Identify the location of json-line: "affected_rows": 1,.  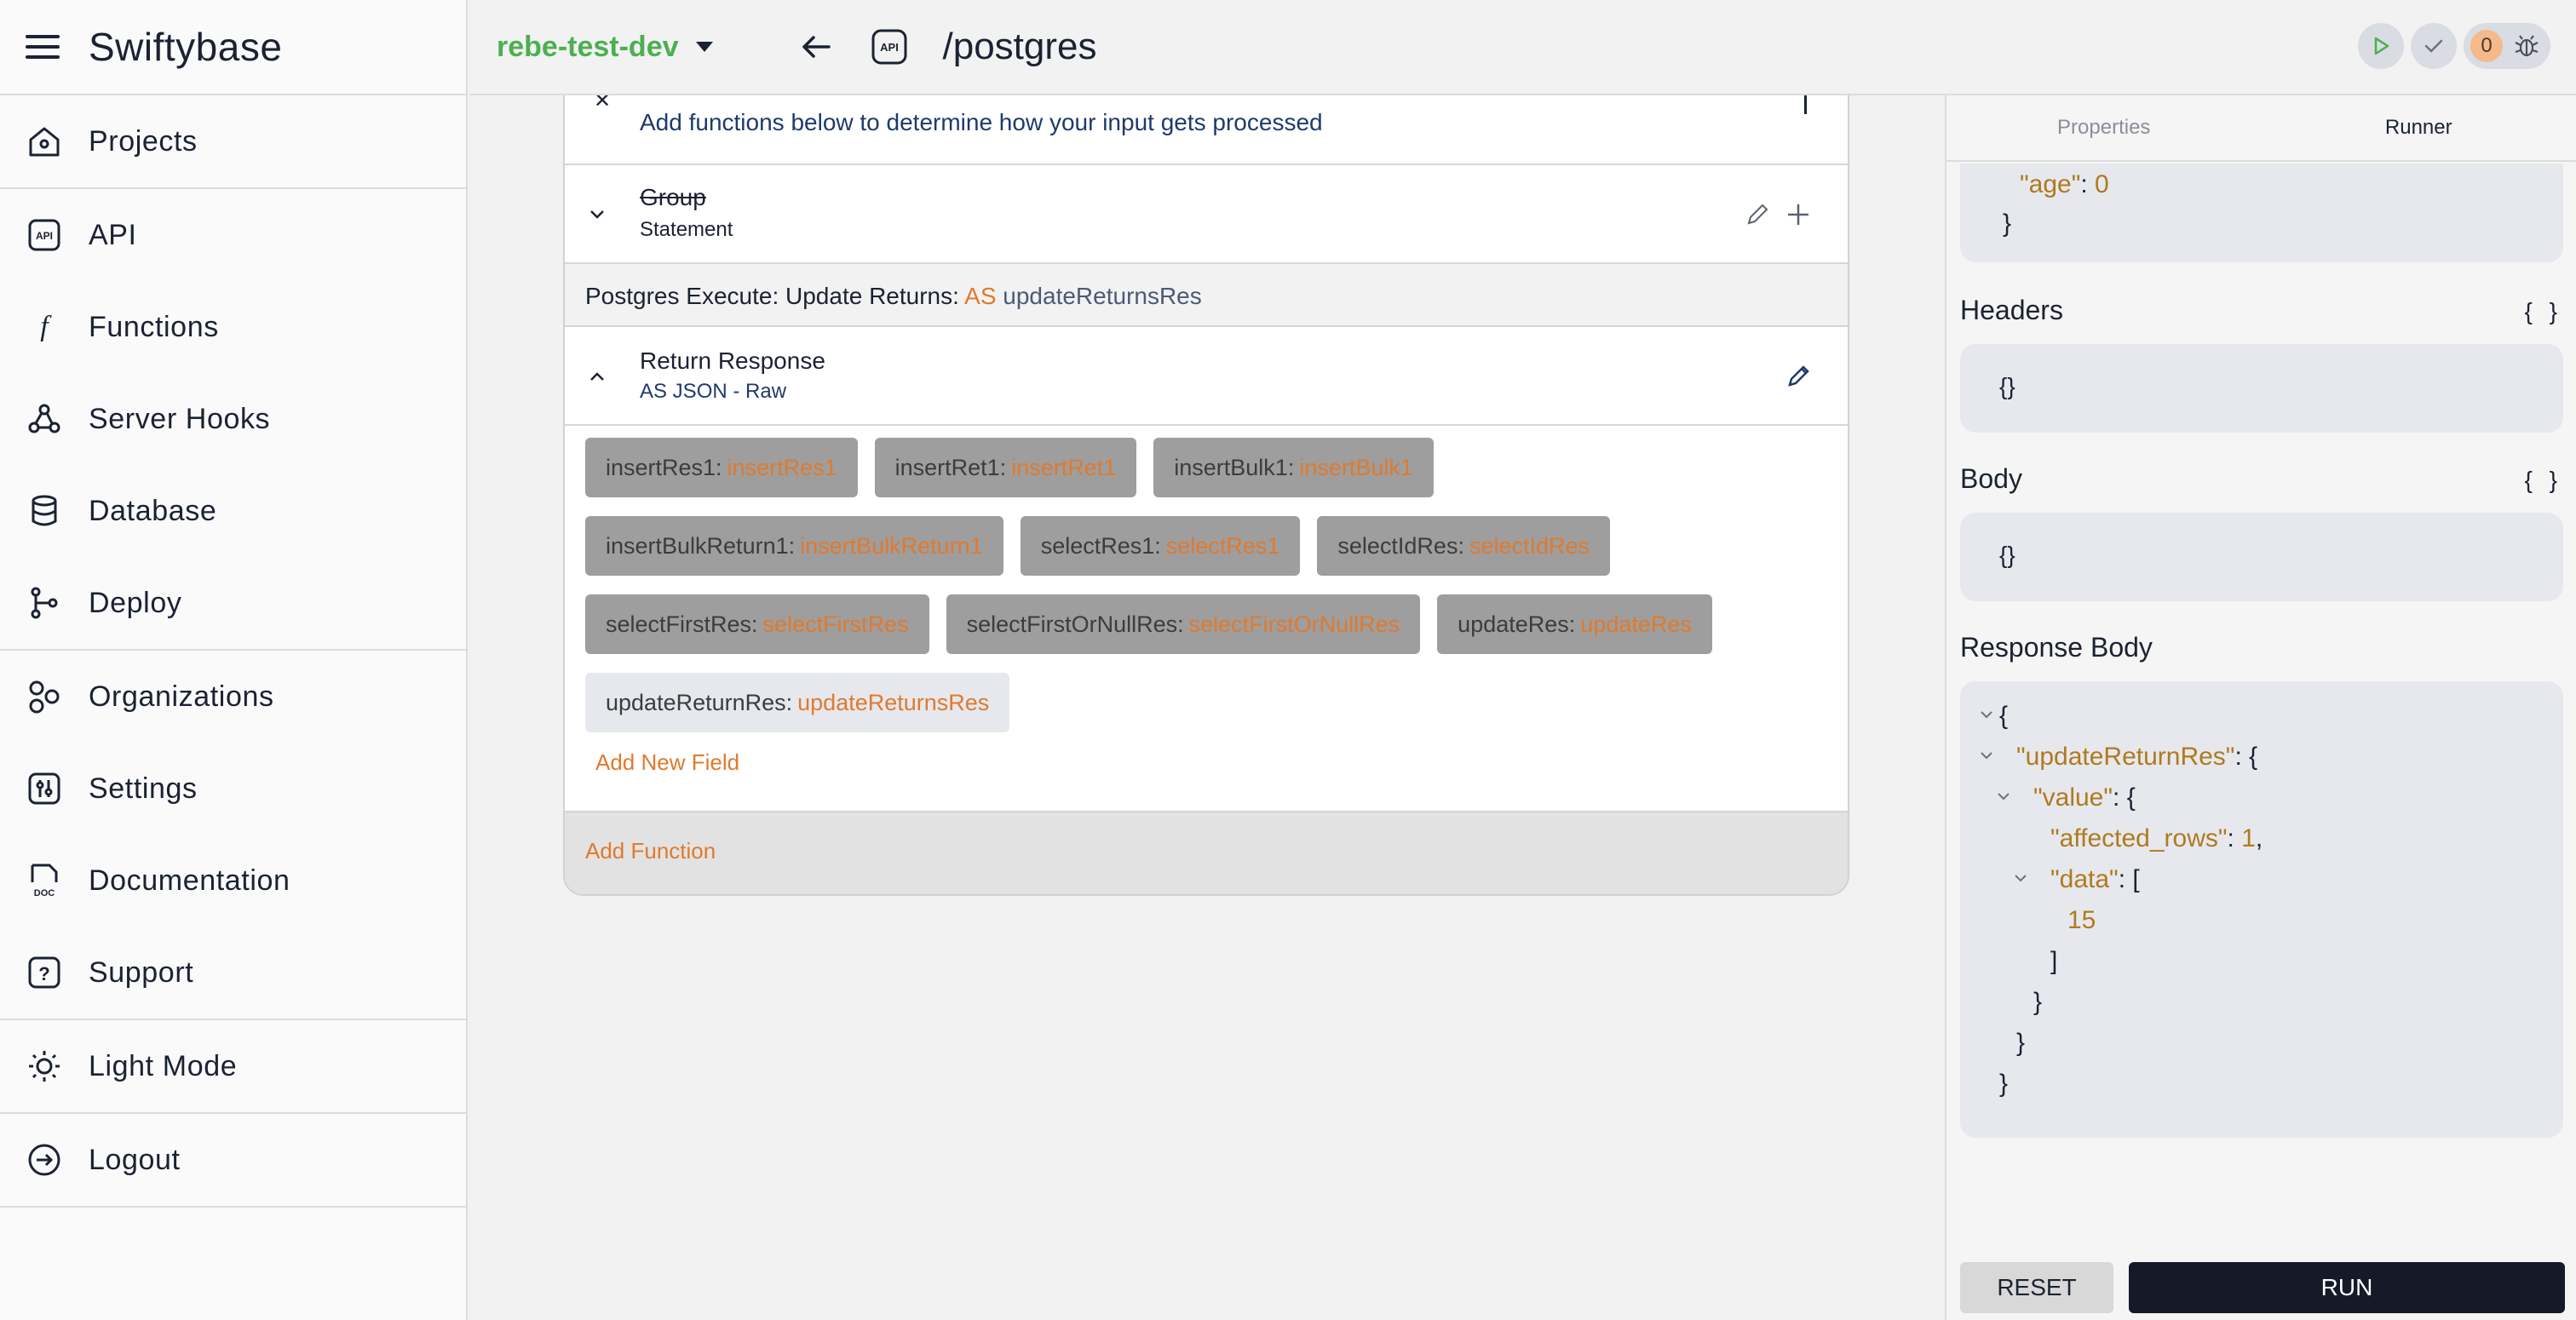
(2157, 838).